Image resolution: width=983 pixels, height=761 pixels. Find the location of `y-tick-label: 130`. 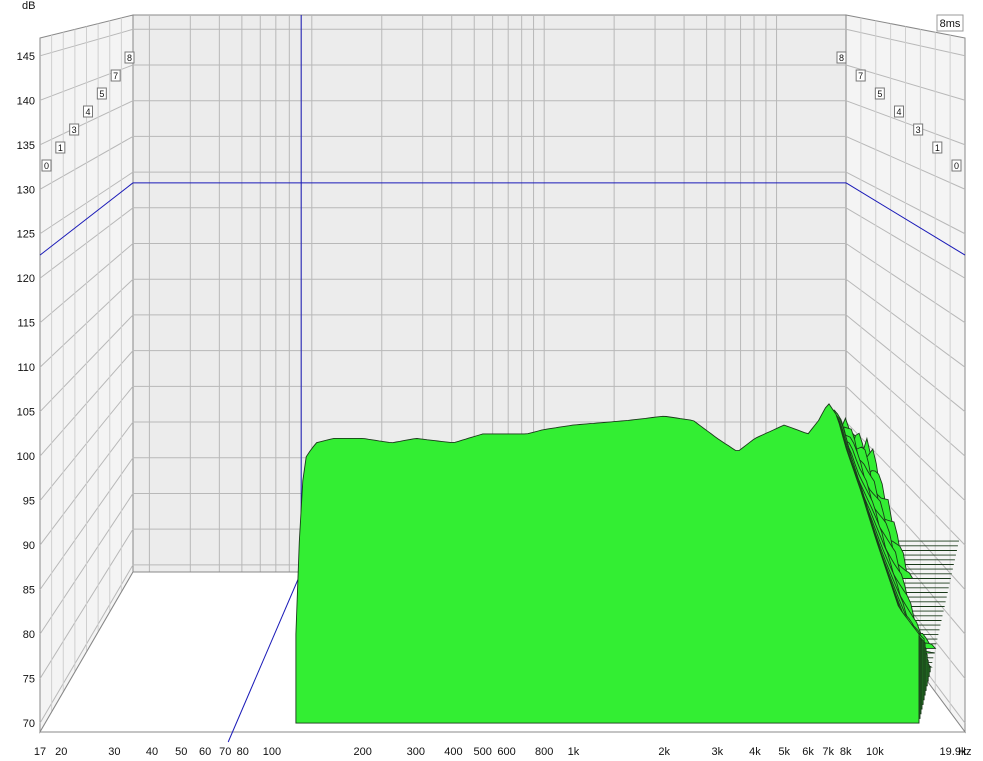

y-tick-label: 130 is located at coordinates (26, 190).